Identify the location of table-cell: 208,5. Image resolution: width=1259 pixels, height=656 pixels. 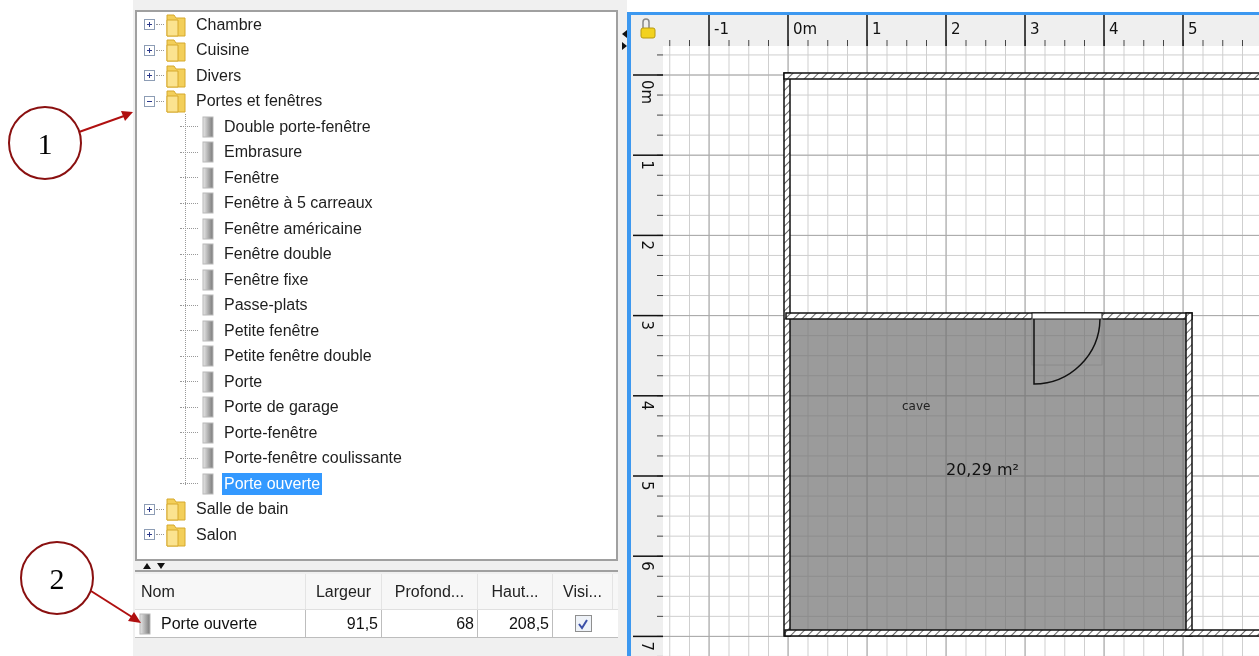
(515, 623).